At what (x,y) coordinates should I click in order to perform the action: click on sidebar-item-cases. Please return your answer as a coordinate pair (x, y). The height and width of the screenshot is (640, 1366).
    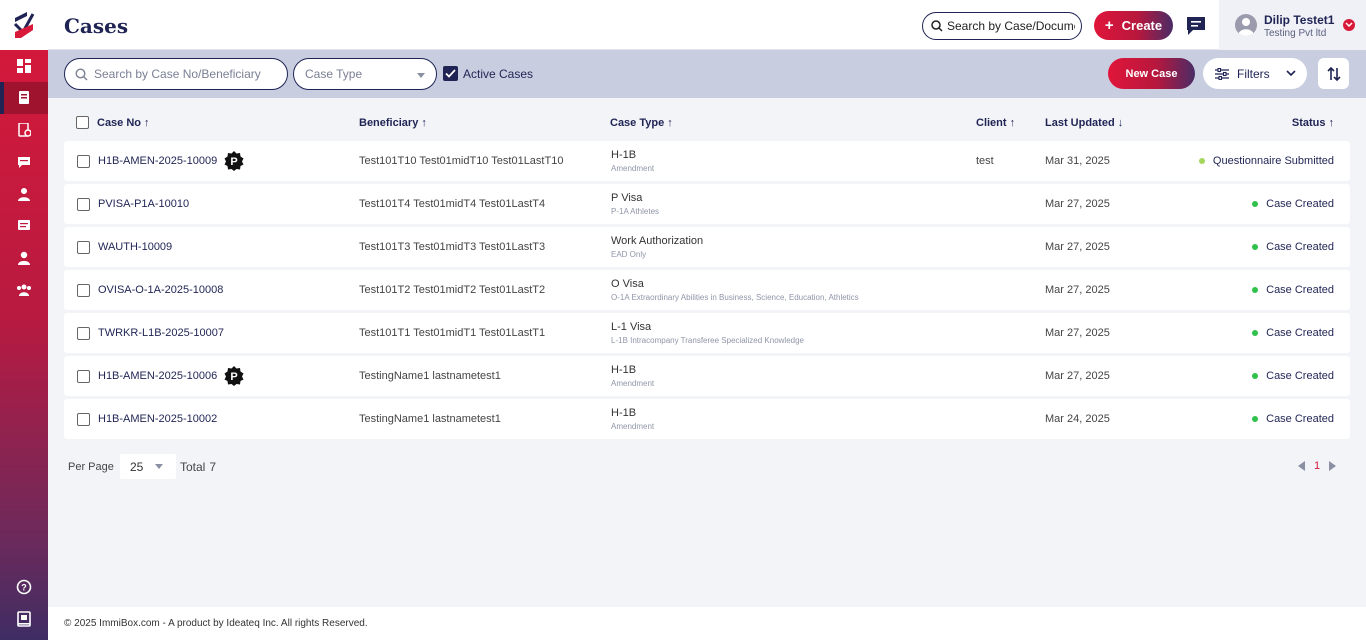
    Looking at the image, I should click on (24, 98).